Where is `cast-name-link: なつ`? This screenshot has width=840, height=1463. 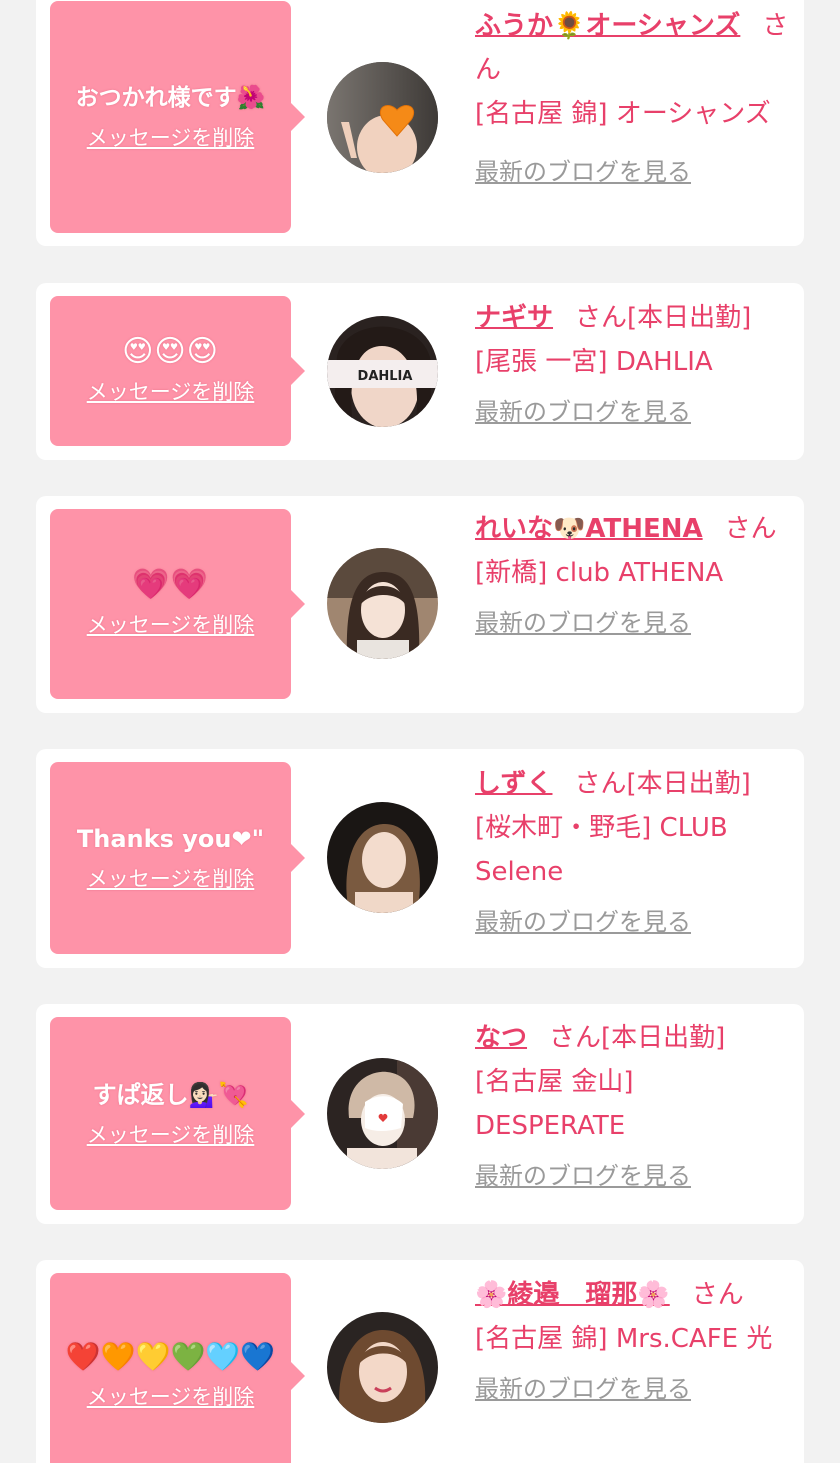
cast-name-link: なつ is located at coordinates (501, 1038).